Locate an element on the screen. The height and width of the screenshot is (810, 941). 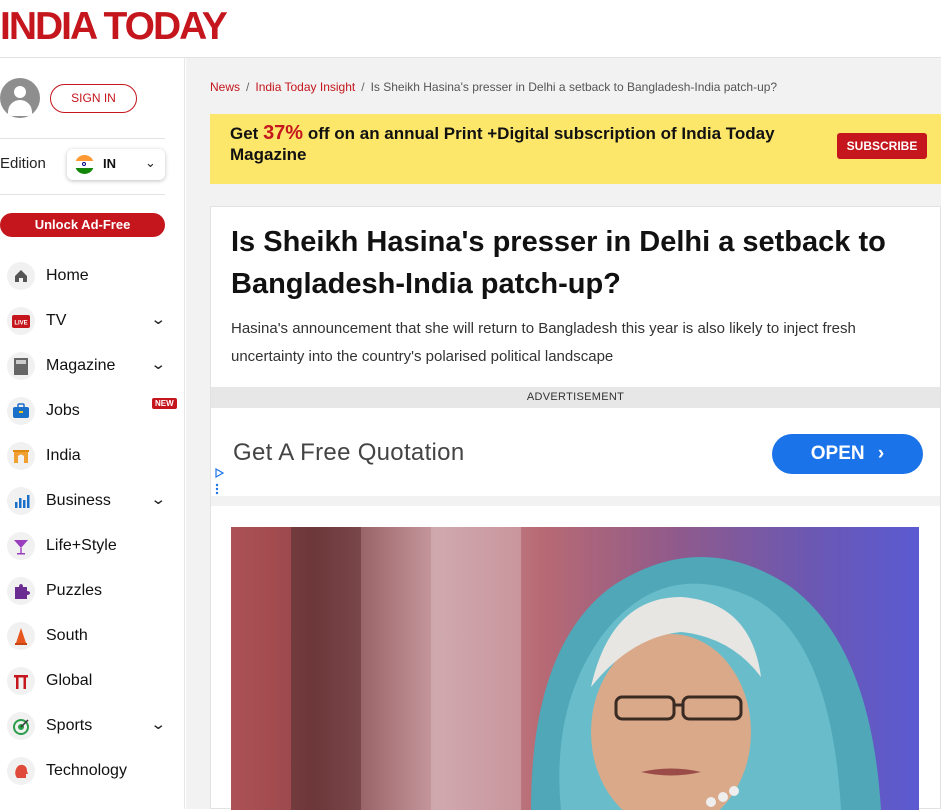
sidebar-item-label: South is located at coordinates (67, 635).